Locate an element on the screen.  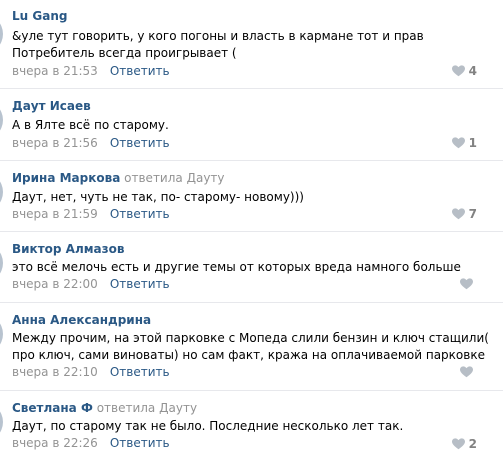
comment-header: Анна Александрина is located at coordinates (81, 320).